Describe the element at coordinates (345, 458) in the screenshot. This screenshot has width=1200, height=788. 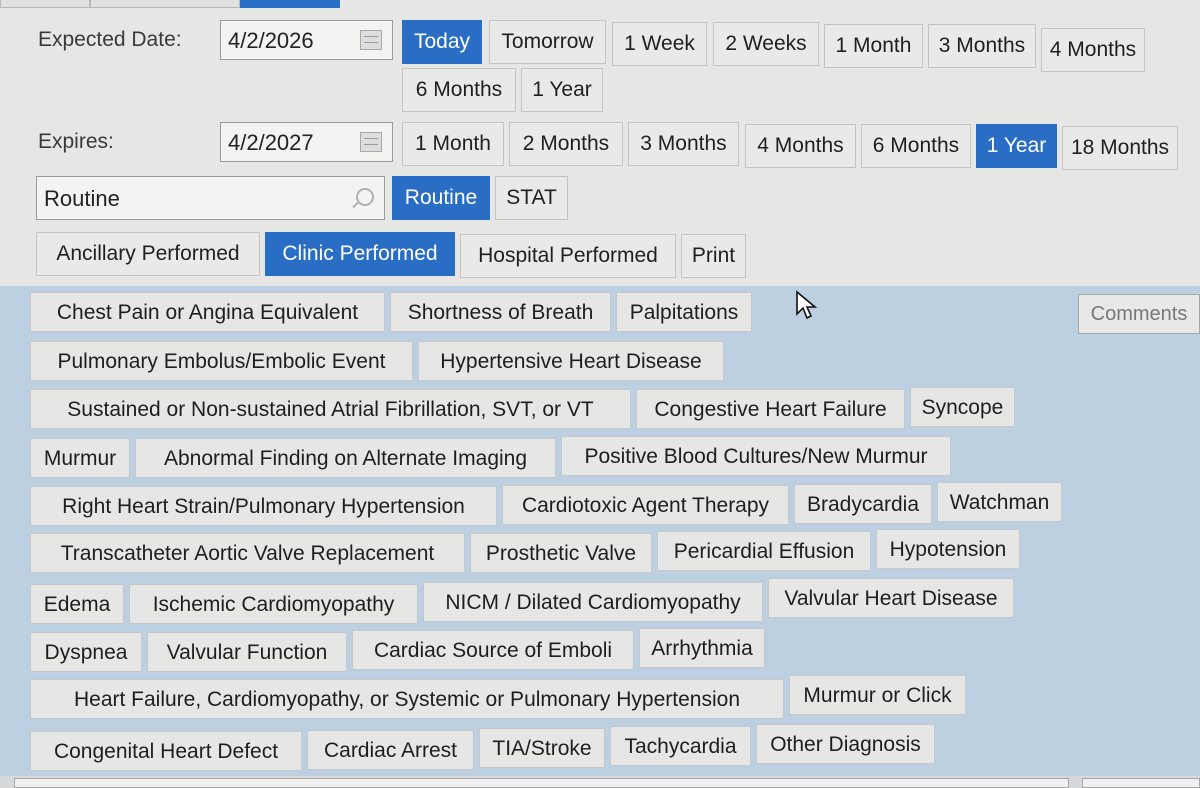
I see `diagnosis-button: Abnormal Finding on Alternate Imaging` at that location.